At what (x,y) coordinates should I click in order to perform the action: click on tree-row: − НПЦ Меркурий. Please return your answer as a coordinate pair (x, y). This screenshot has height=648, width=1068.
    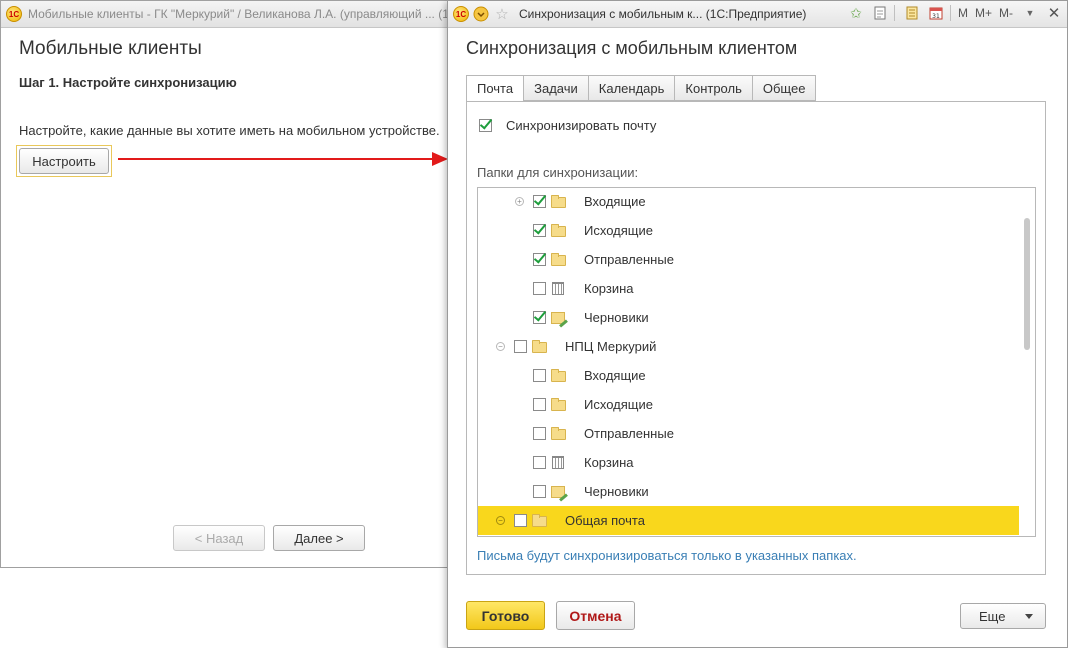
    Looking at the image, I should click on (748, 346).